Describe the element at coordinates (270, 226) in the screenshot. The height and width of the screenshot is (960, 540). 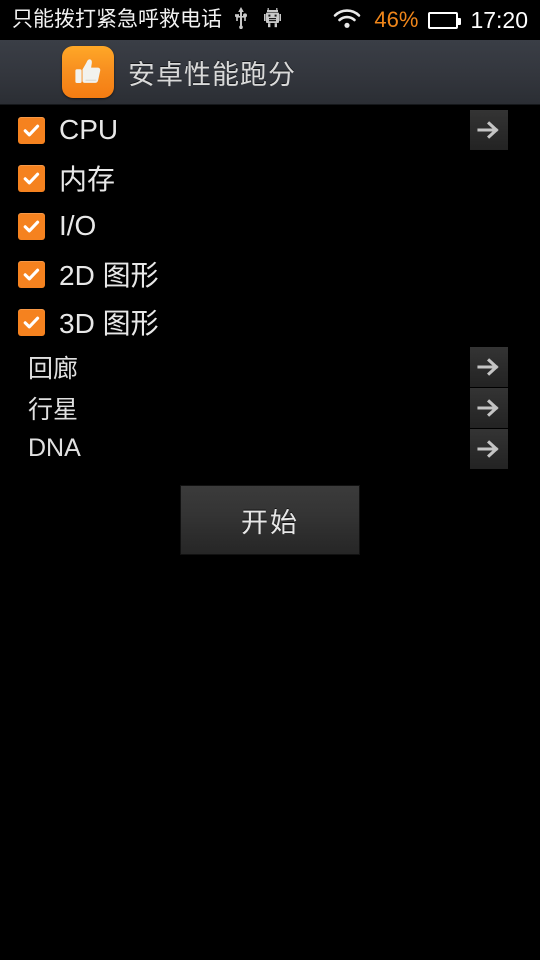
I see `benchmark-row: I/O` at that location.